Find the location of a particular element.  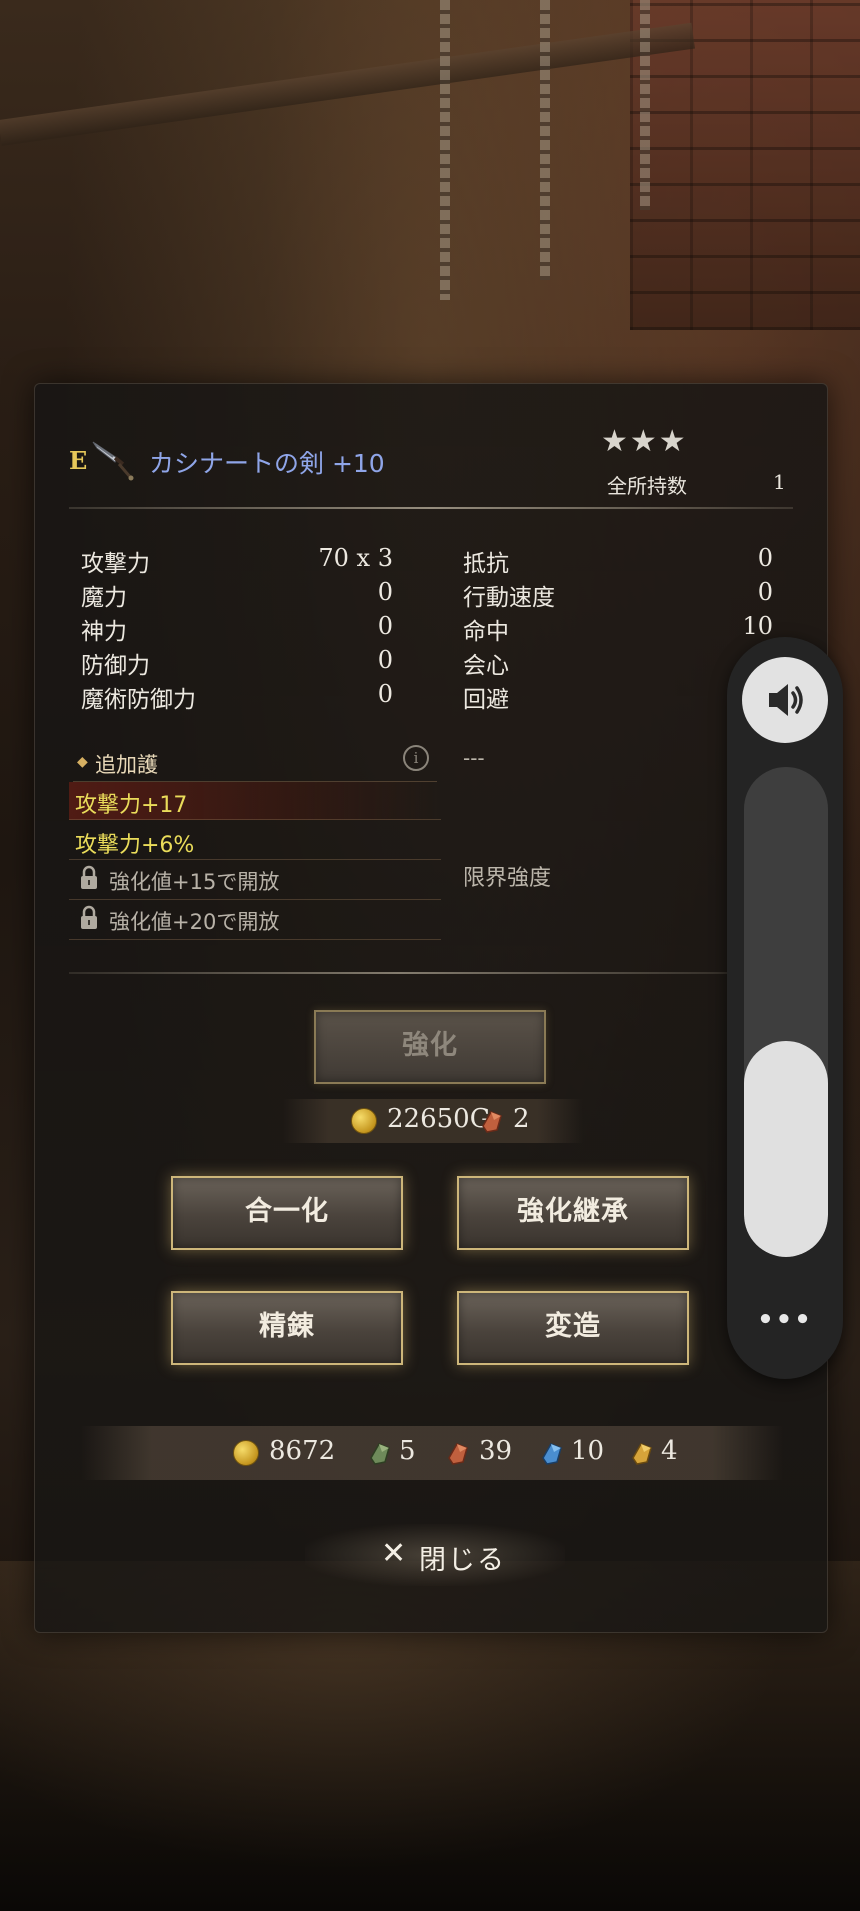

extra-protection-title: 追加護 is located at coordinates (126, 765).